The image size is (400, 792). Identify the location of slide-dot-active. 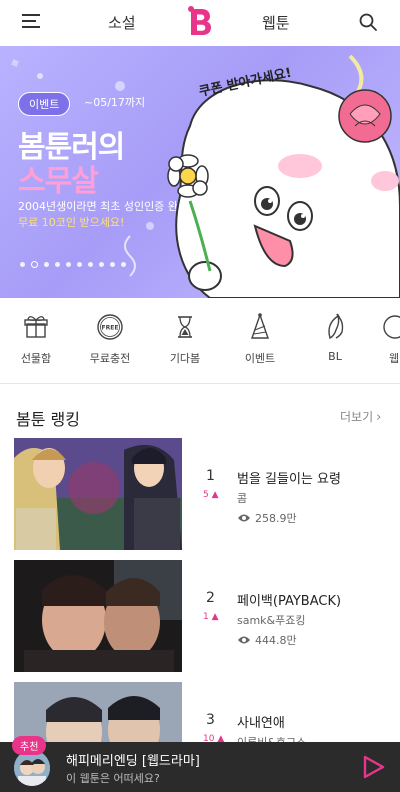
(34, 264).